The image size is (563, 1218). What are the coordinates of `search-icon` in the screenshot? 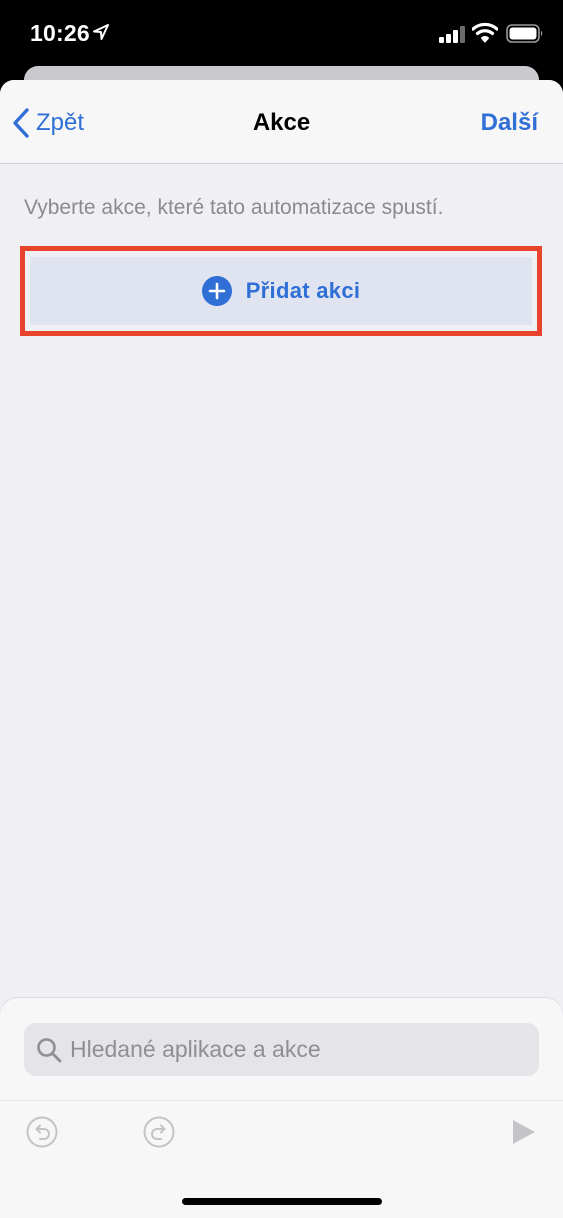 It's located at (49, 1049).